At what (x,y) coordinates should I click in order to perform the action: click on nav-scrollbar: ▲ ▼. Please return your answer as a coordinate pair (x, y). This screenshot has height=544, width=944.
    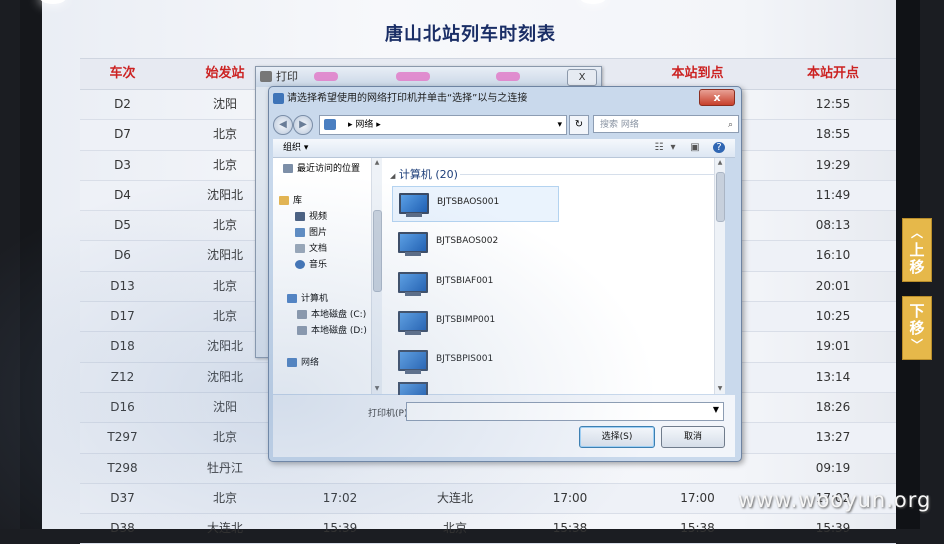
    Looking at the image, I should click on (376, 276).